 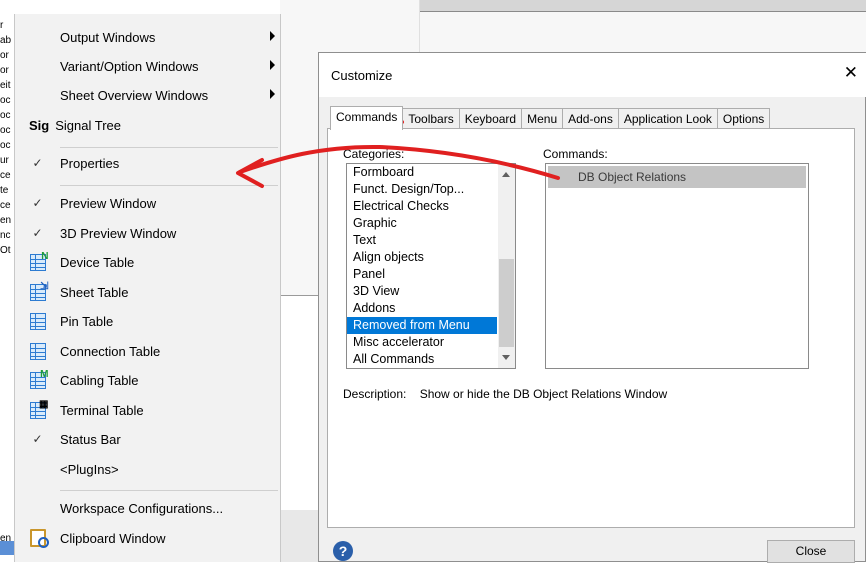 I want to click on close-icon: ✕, so click(x=851, y=73).